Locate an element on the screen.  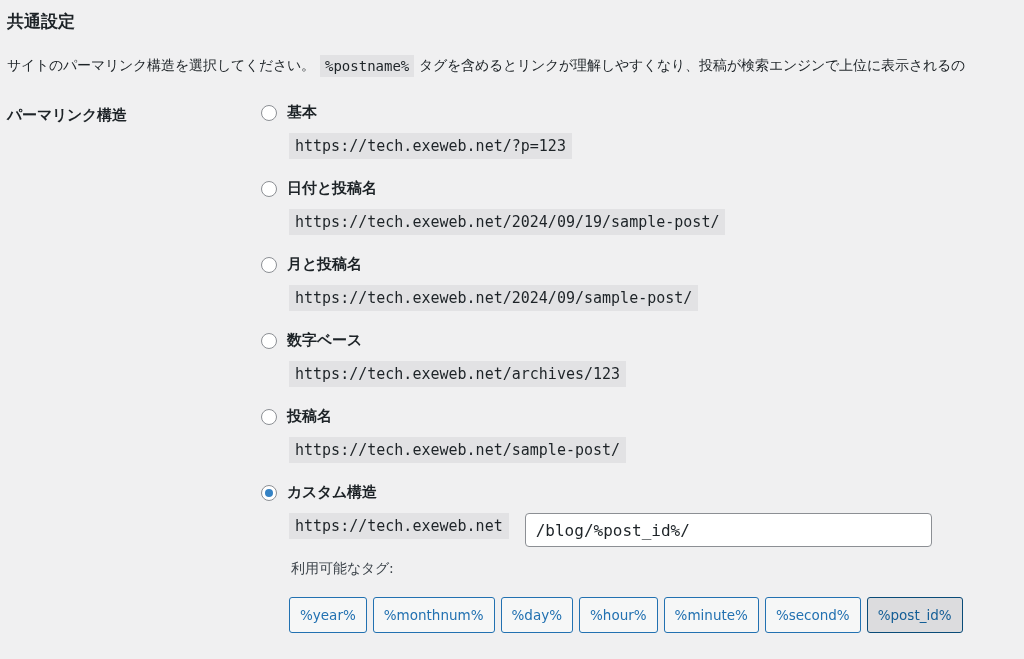
url-prefix: https://tech.exeweb.net is located at coordinates (399, 526).